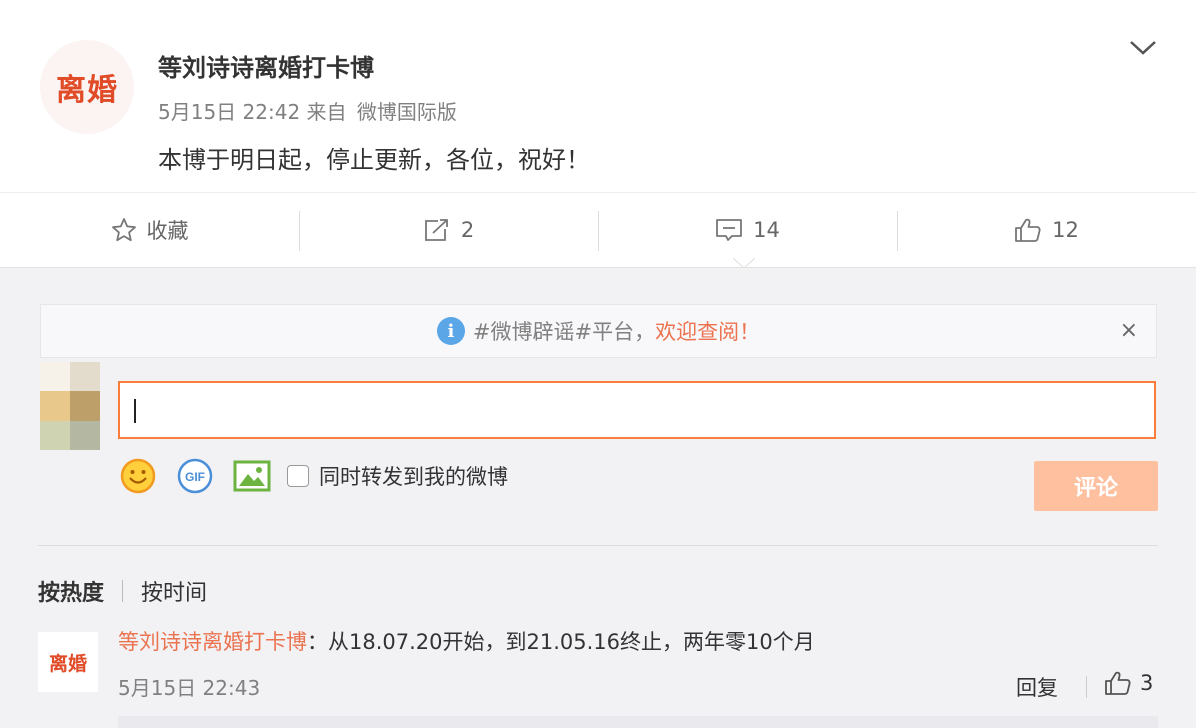  Describe the element at coordinates (374, 160) in the screenshot. I see `post-content: 本博于明日起，停止更新，各位，祝好！` at that location.